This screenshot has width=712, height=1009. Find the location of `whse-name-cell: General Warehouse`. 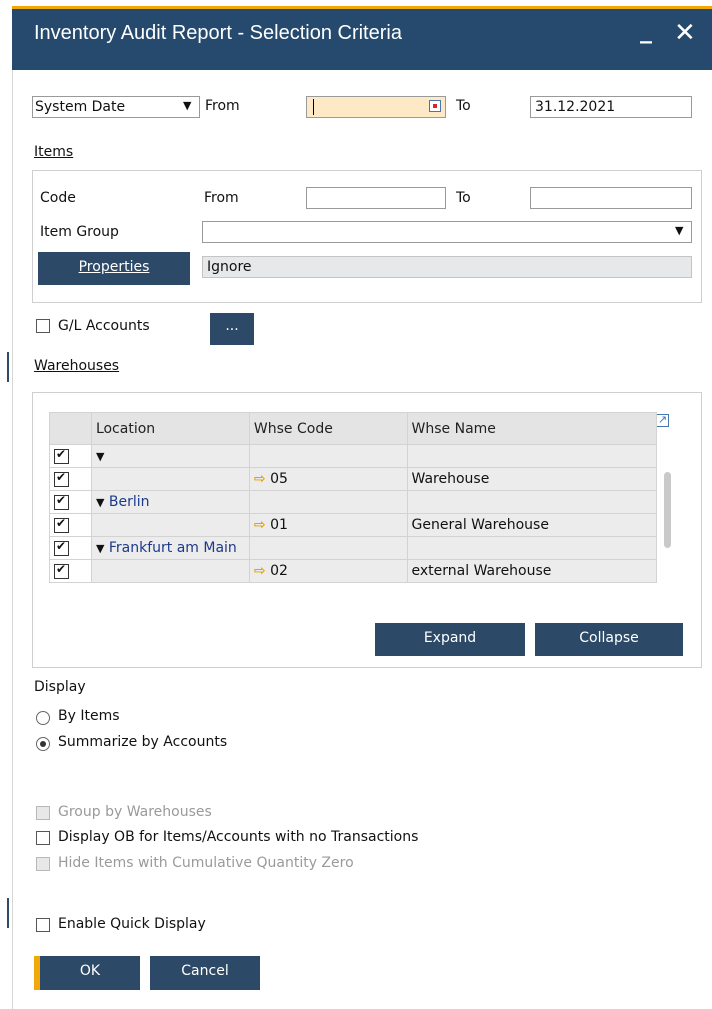

whse-name-cell: General Warehouse is located at coordinates (532, 525).